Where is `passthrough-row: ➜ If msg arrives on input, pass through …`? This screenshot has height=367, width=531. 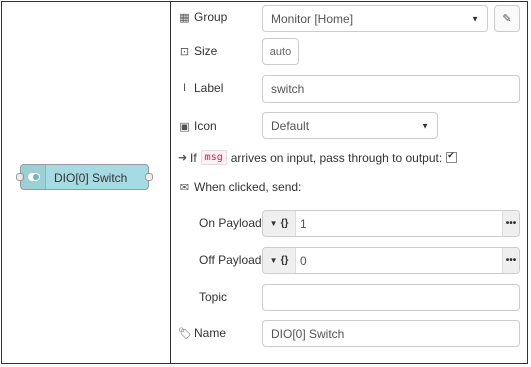 passthrough-row: ➜ If msg arrives on input, pass through … is located at coordinates (318, 157).